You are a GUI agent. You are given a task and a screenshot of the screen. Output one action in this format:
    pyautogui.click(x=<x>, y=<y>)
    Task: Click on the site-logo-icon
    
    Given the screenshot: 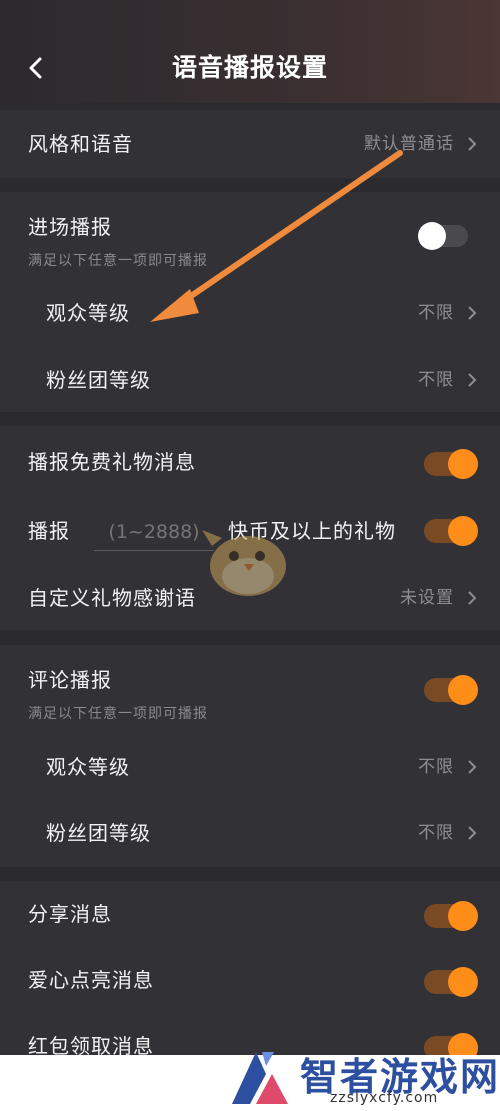 What is the action you would take?
    pyautogui.click(x=260, y=1078)
    